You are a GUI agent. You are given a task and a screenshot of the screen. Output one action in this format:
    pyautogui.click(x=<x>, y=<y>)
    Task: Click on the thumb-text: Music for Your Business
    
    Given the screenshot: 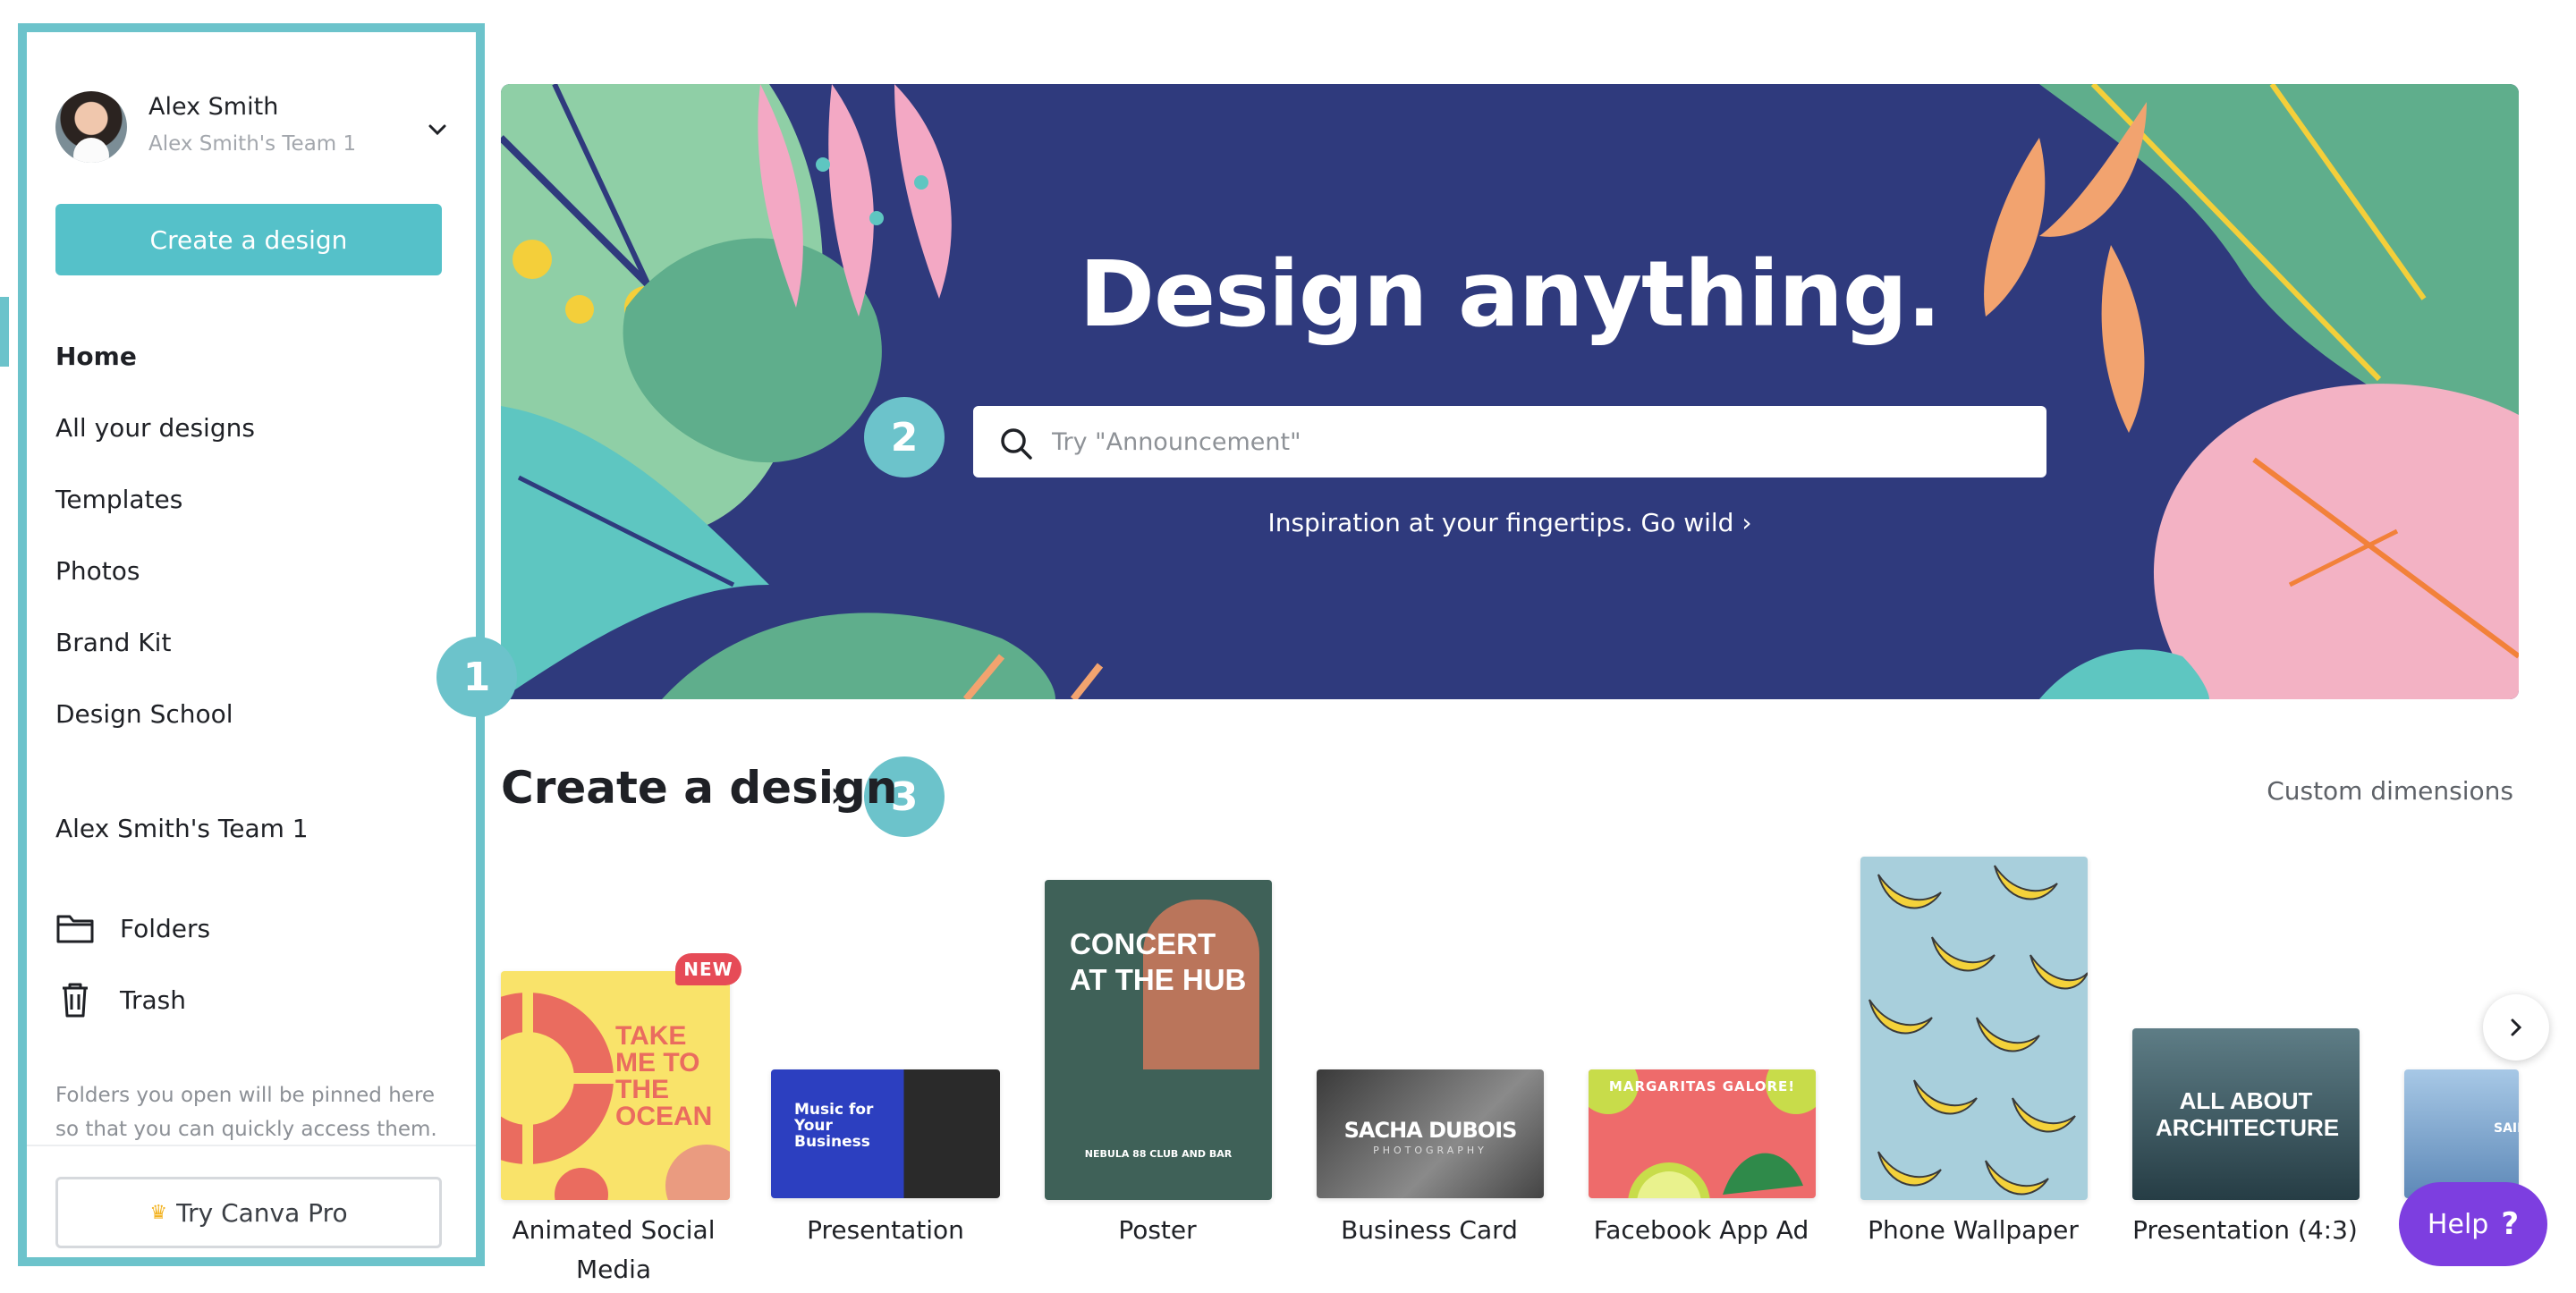 What is the action you would take?
    pyautogui.click(x=834, y=1126)
    